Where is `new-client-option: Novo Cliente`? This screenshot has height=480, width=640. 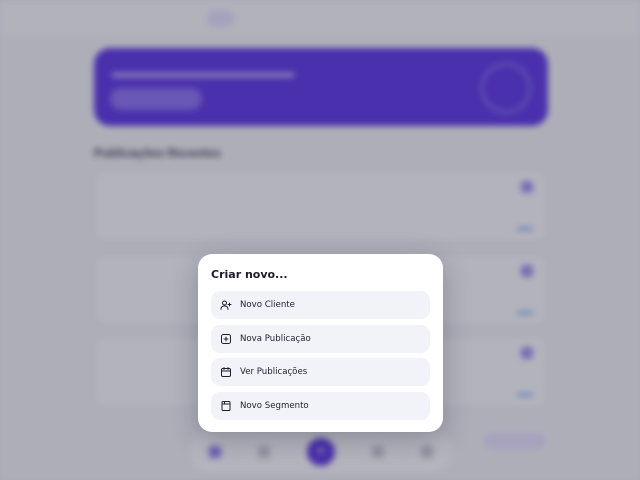
new-client-option: Novo Cliente is located at coordinates (320, 305).